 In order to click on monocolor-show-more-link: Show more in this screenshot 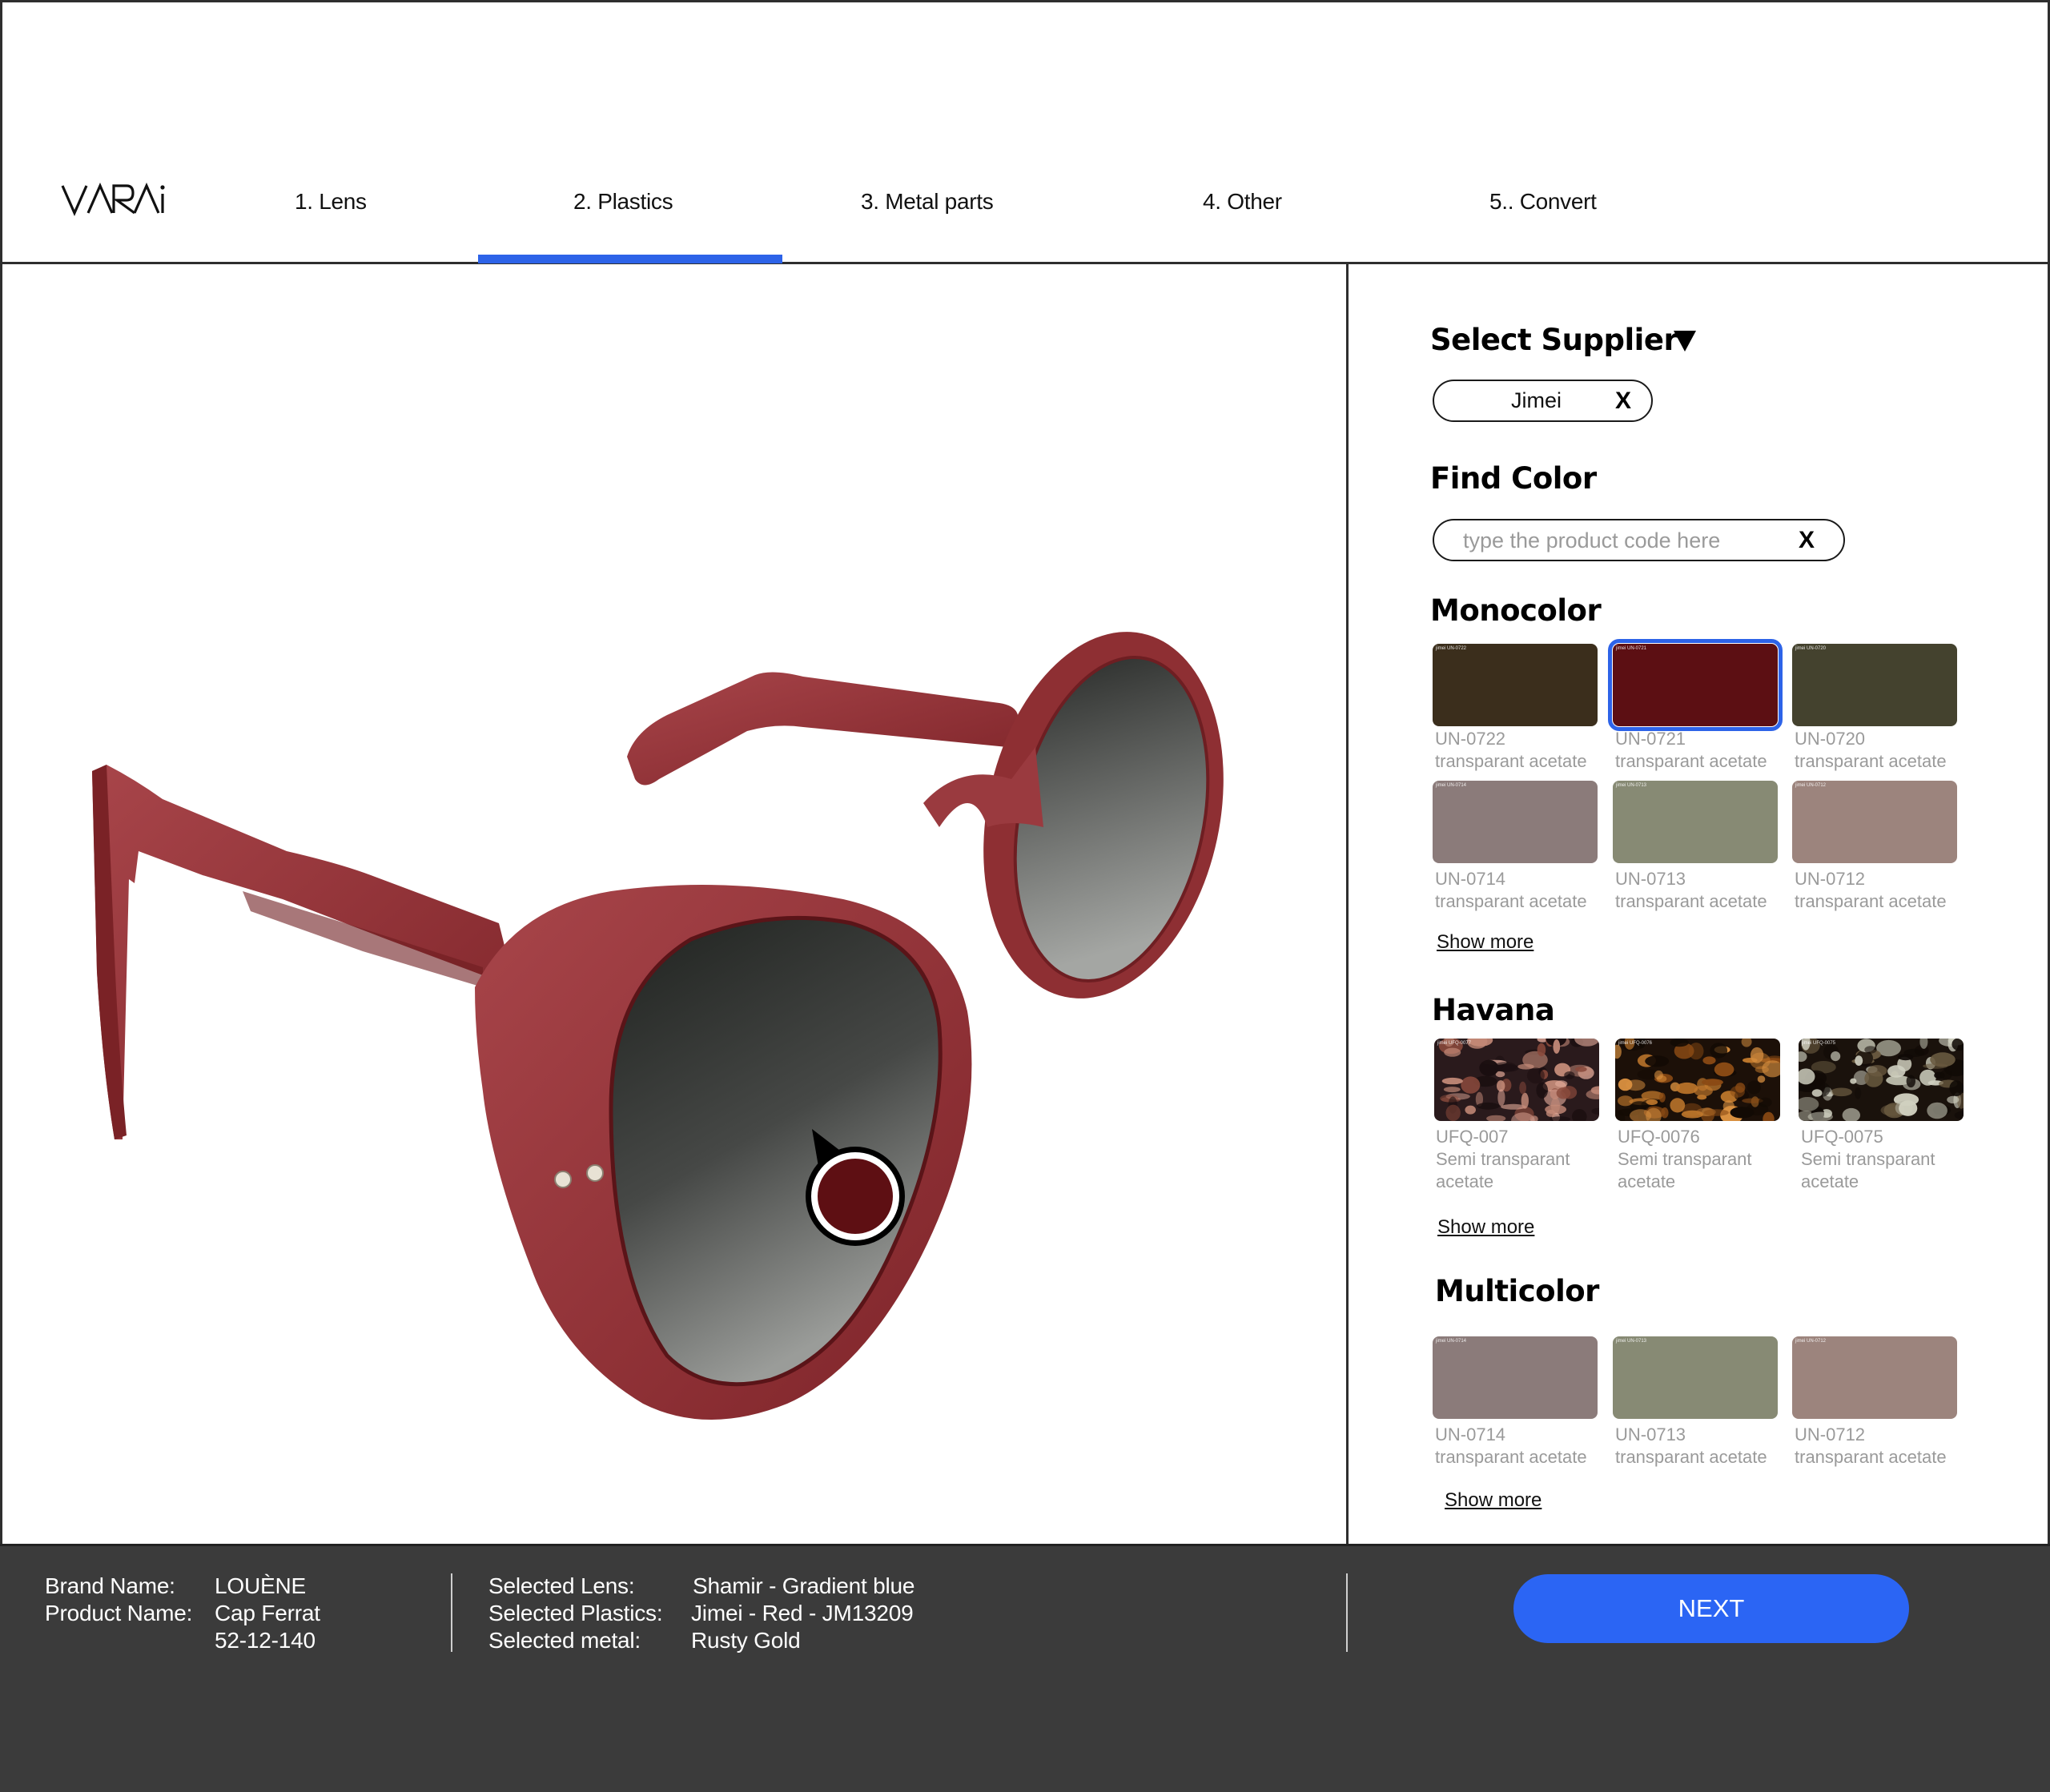, I will do `click(1485, 943)`.